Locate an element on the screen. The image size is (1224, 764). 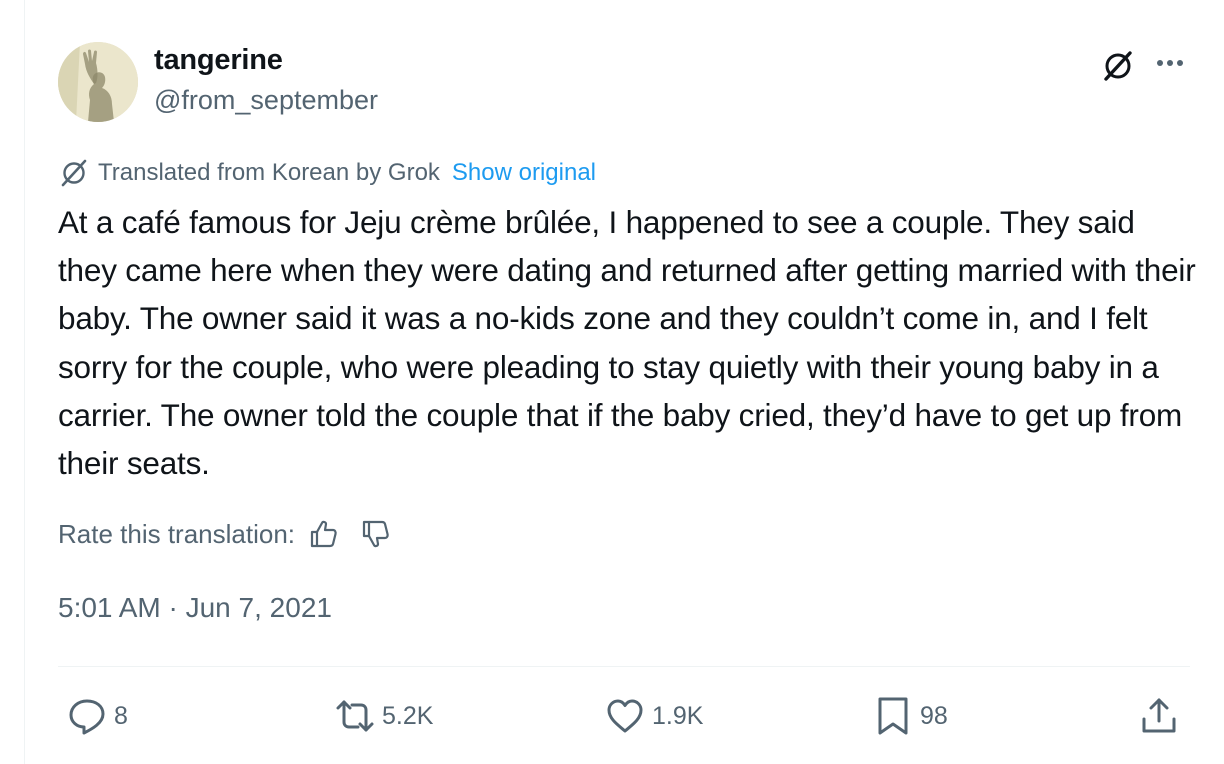
bookmark-button: 98 is located at coordinates (910, 716).